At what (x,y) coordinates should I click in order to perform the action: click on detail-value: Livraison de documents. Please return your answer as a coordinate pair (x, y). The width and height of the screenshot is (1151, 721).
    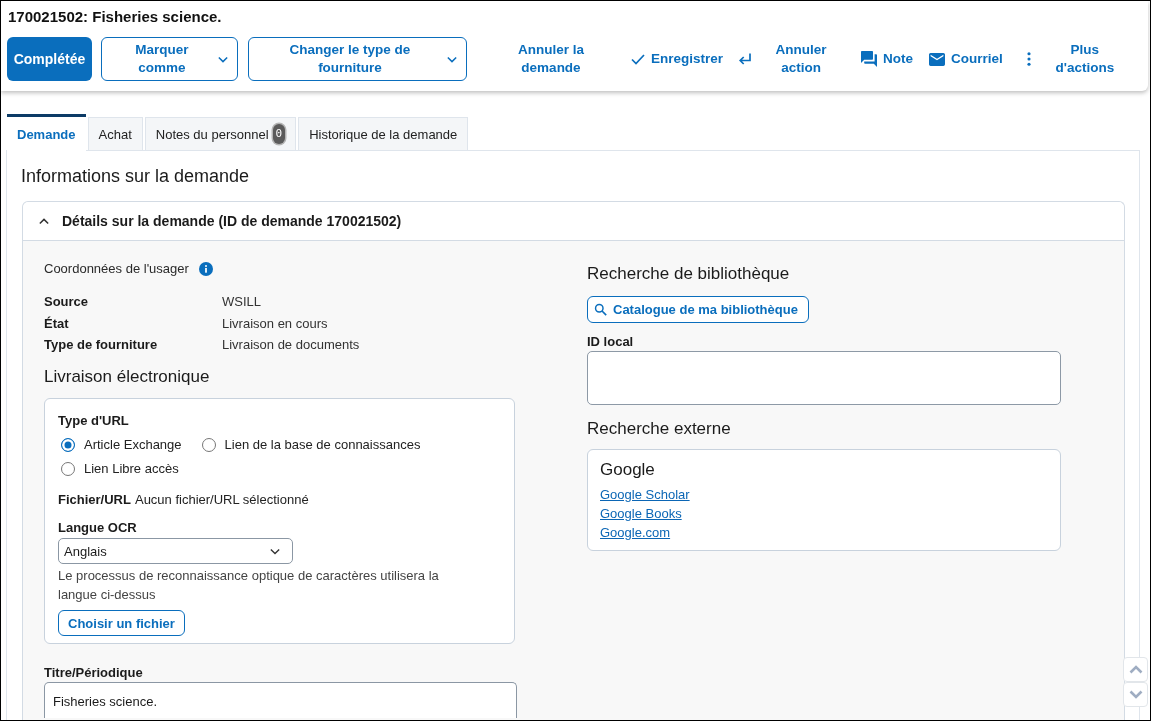
    Looking at the image, I should click on (291, 345).